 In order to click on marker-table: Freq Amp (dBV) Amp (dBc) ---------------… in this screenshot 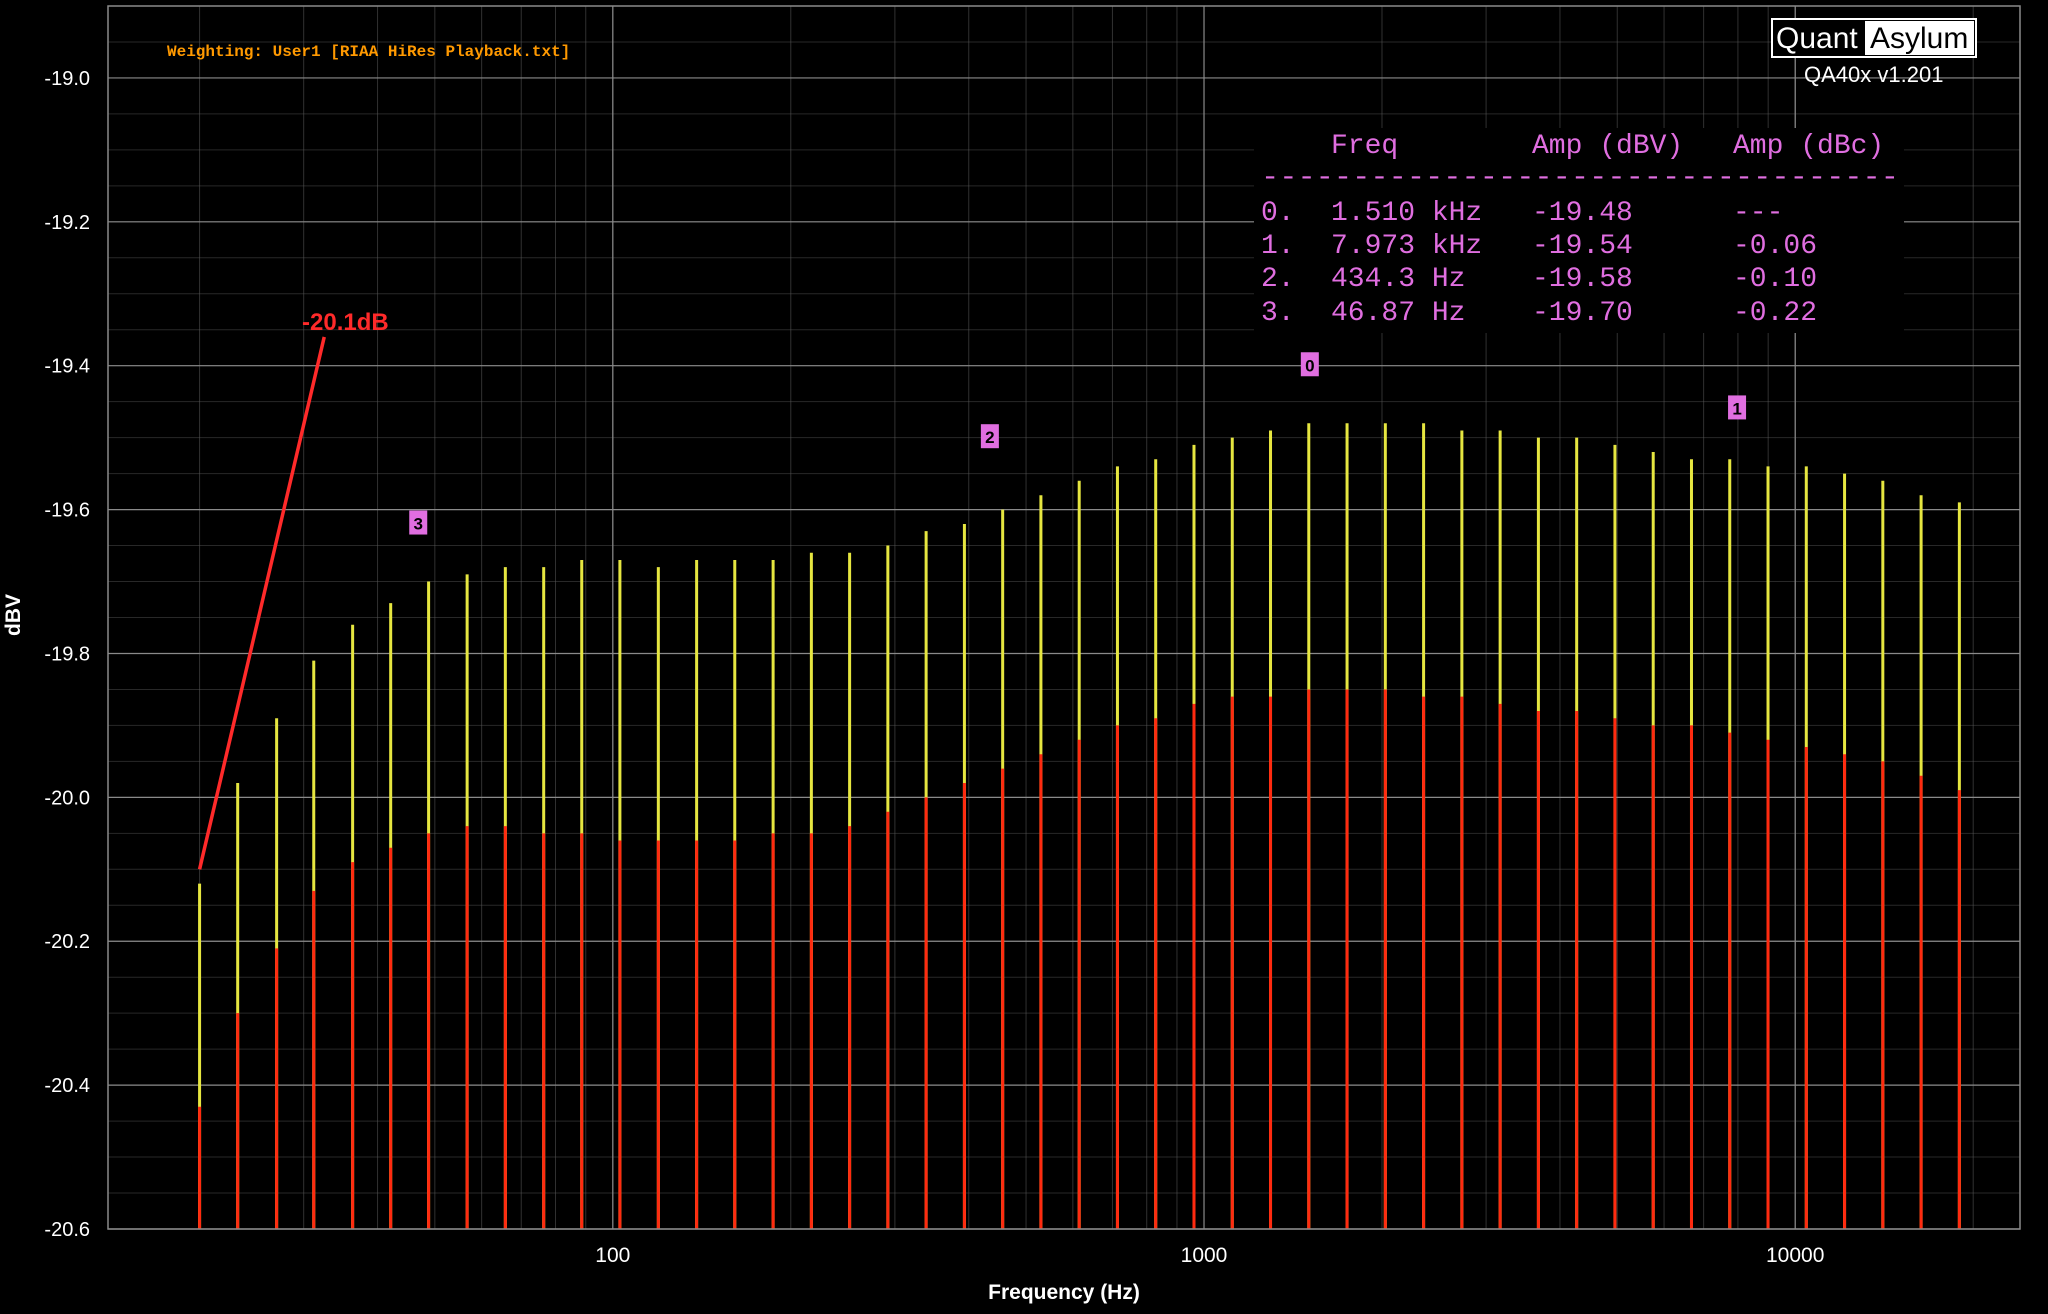, I will do `click(1579, 230)`.